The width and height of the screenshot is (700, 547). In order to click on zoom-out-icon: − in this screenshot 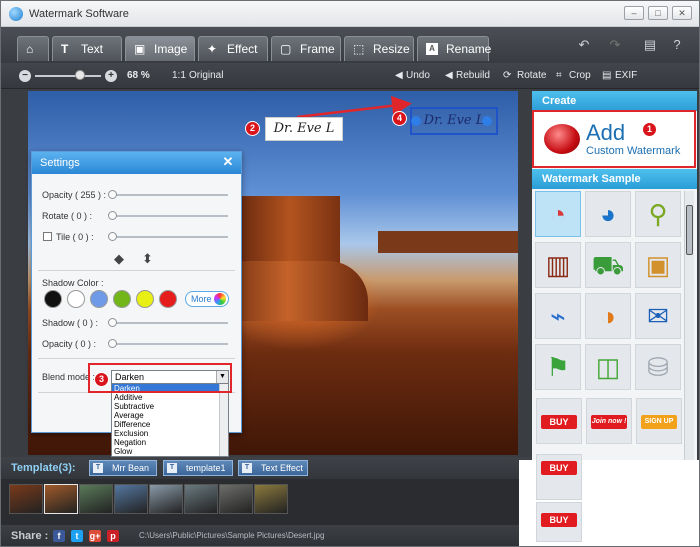, I will do `click(25, 76)`.